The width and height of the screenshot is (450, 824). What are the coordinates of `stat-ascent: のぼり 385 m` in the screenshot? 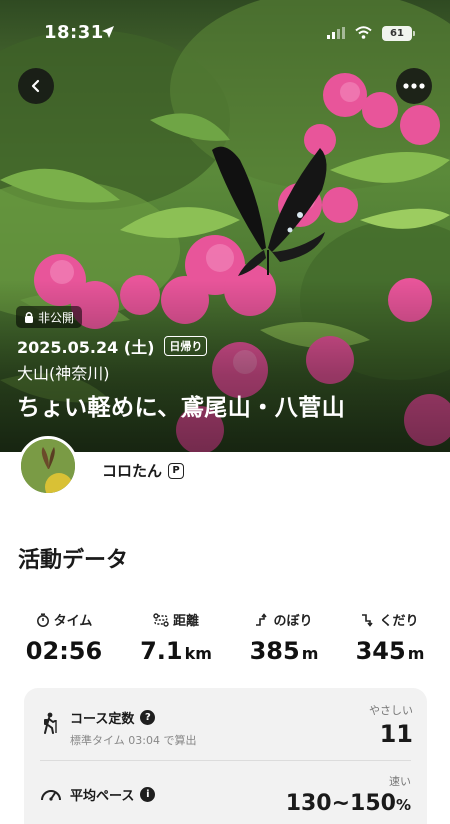 It's located at (284, 637).